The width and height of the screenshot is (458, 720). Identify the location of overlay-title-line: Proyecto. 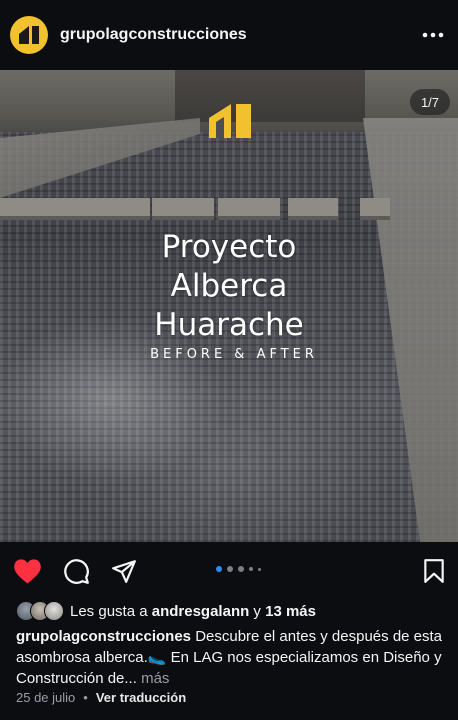
(229, 247).